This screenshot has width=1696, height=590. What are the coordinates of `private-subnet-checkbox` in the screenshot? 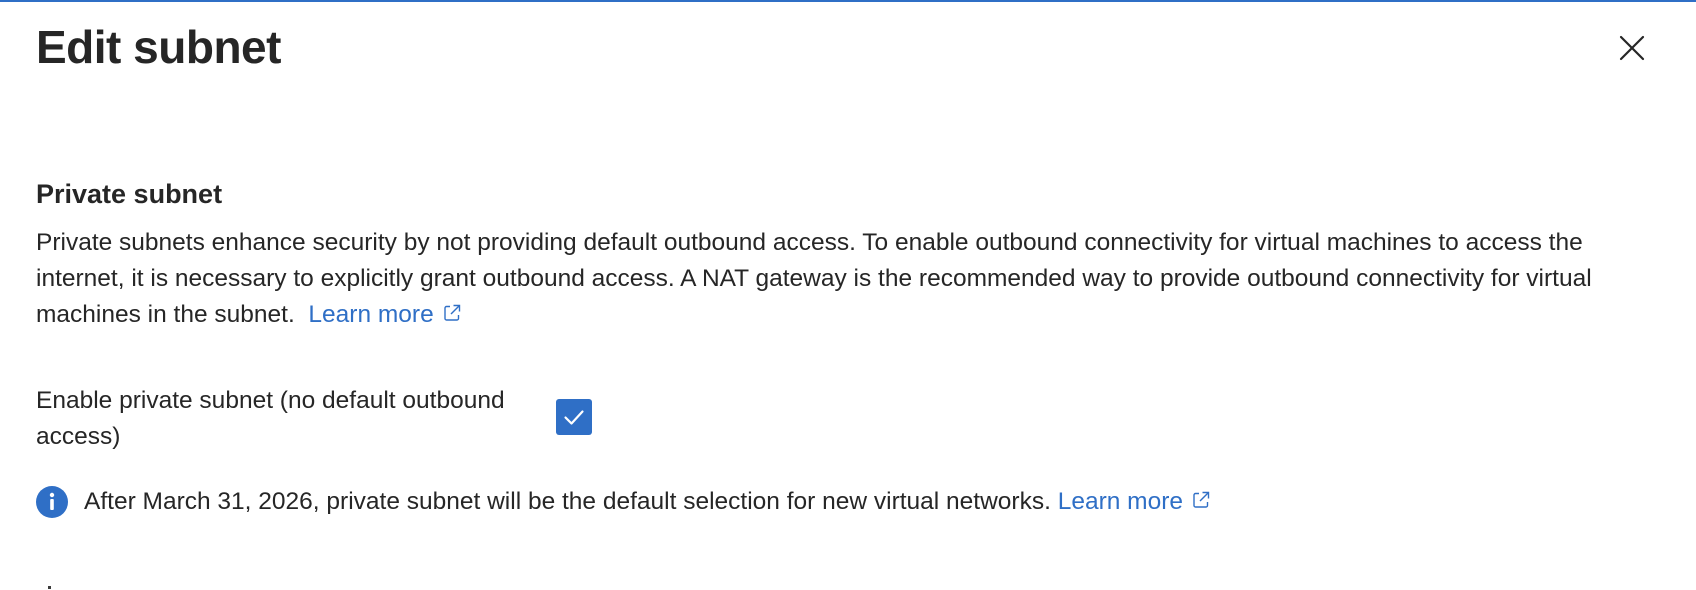 It's located at (574, 417).